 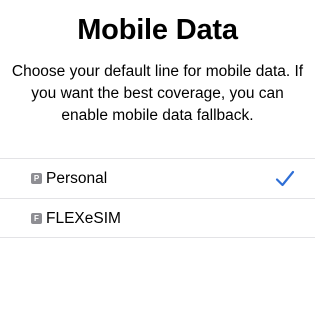 I want to click on checkmark-icon, so click(x=285, y=178).